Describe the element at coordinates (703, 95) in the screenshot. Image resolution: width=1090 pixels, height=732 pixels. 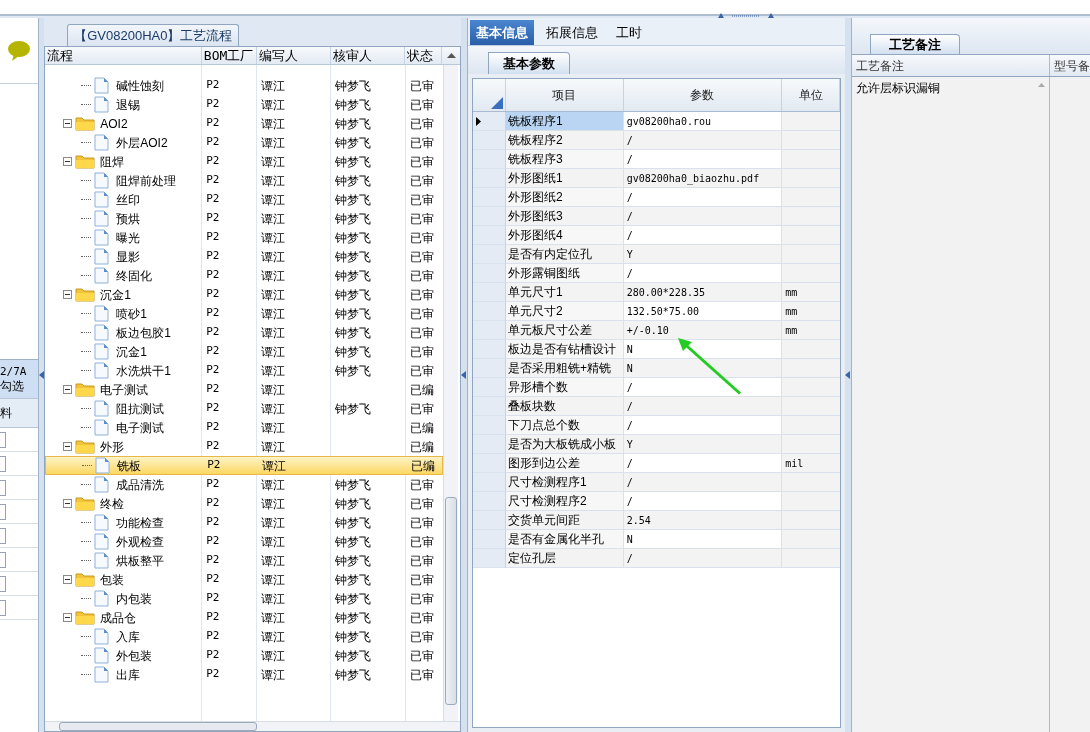
I see `column-header: 参数` at that location.